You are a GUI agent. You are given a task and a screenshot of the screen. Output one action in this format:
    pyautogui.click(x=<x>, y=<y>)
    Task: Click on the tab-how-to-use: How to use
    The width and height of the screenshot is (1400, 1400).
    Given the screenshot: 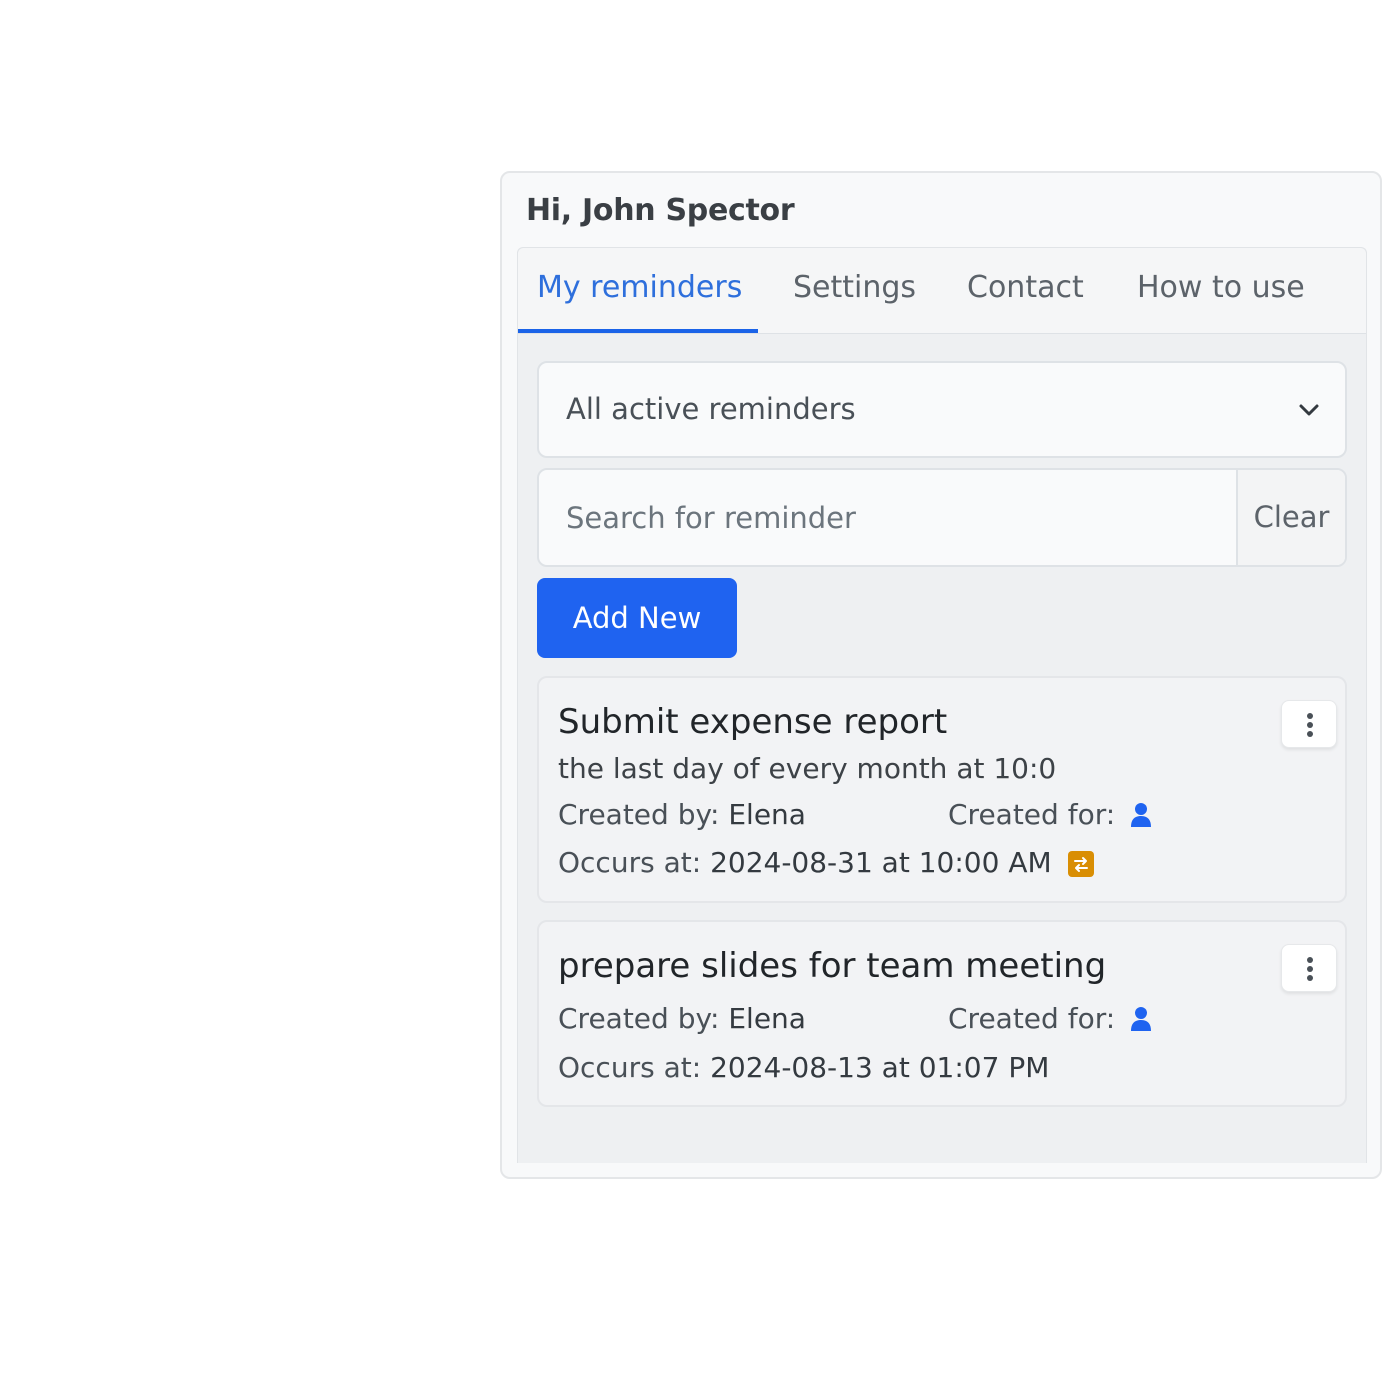 What is the action you would take?
    pyautogui.click(x=1221, y=291)
    